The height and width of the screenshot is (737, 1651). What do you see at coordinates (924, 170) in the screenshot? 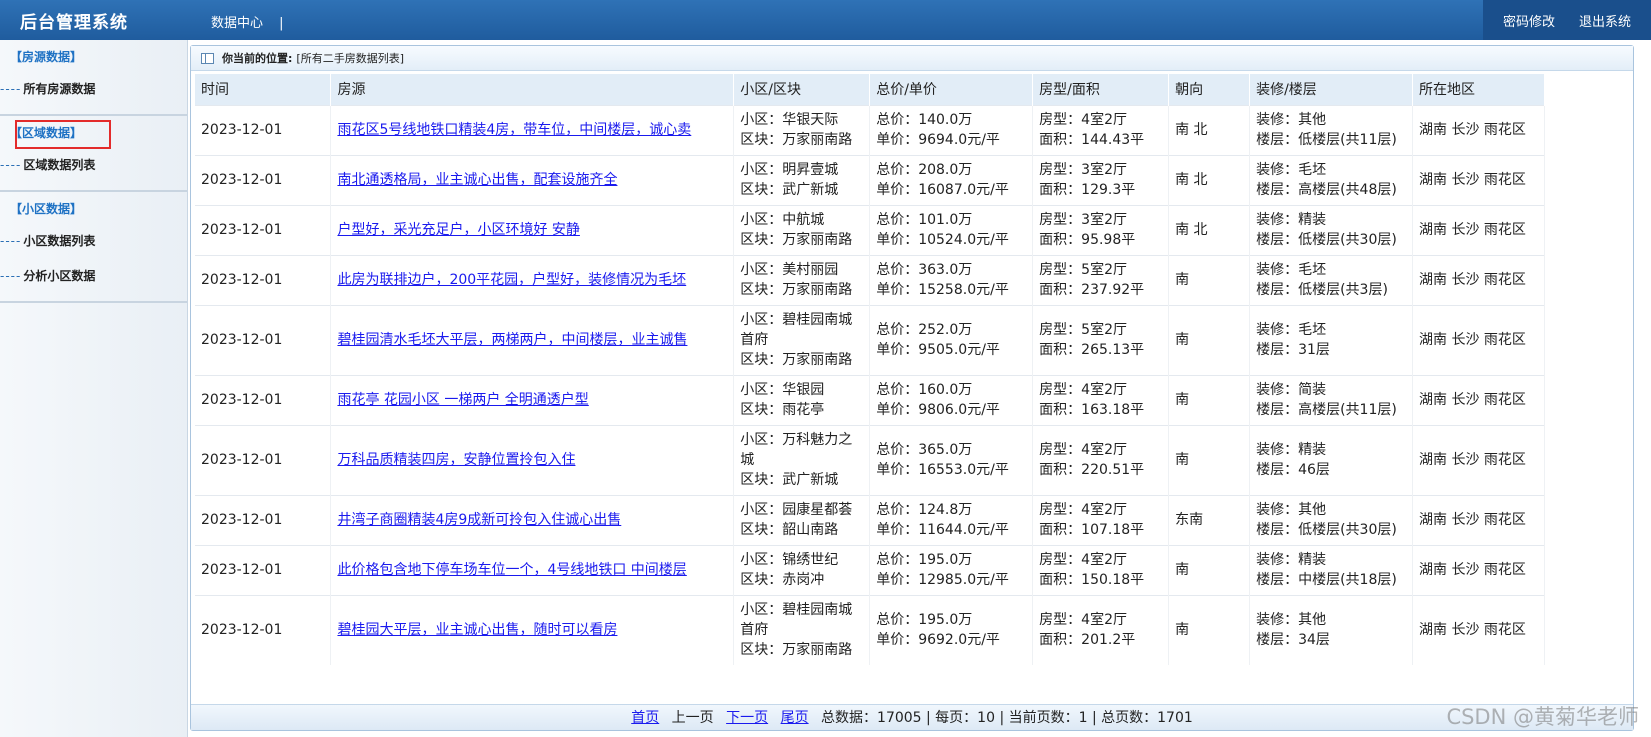
I see `listing-total-price: 总价：208.0万` at bounding box center [924, 170].